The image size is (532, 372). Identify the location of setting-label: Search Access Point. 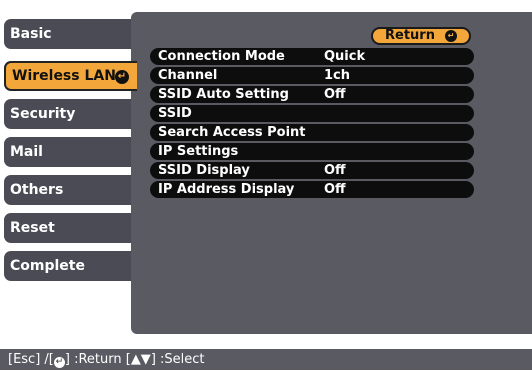
(232, 132).